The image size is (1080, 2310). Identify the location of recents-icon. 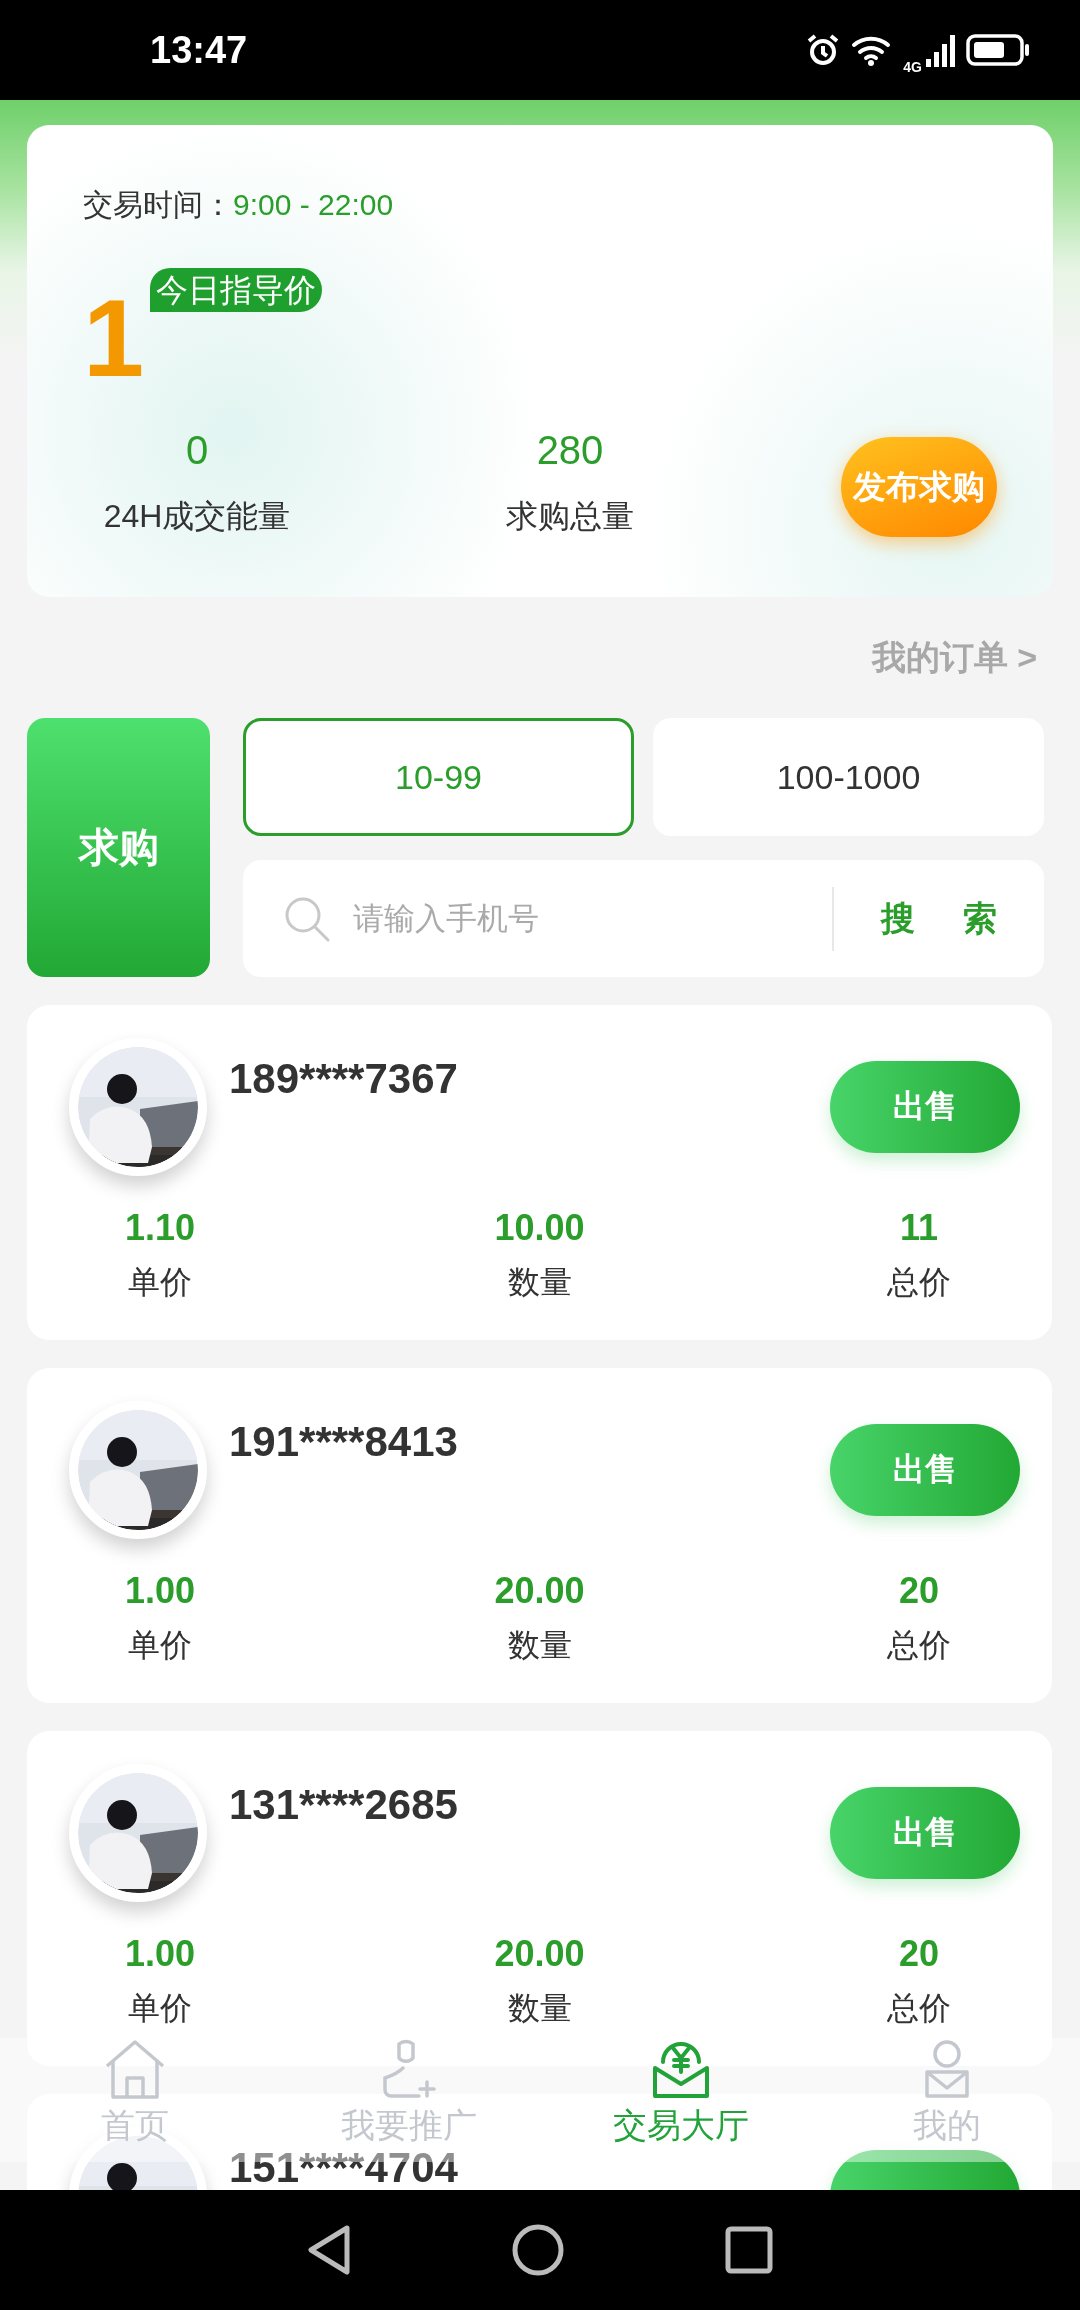
(749, 2250).